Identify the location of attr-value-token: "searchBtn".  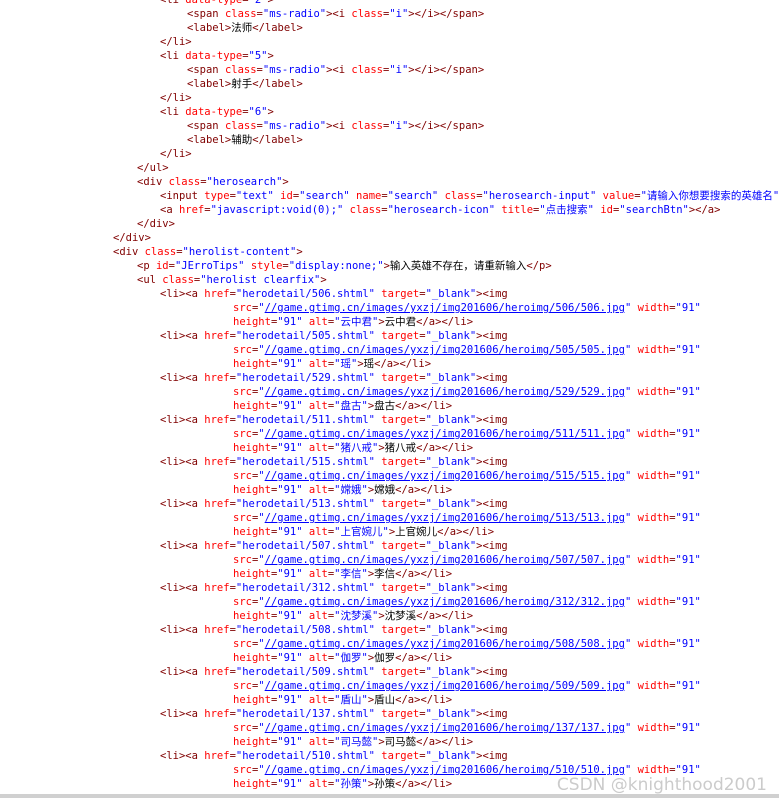
(654, 210).